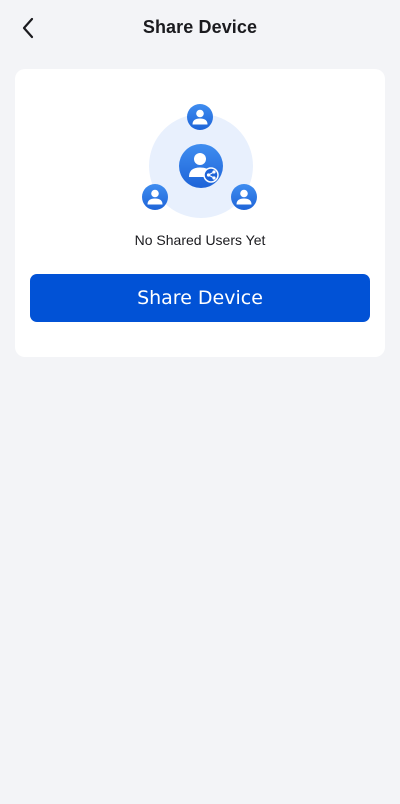 This screenshot has width=400, height=804. Describe the element at coordinates (201, 166) in the screenshot. I see `share-user-icon` at that location.